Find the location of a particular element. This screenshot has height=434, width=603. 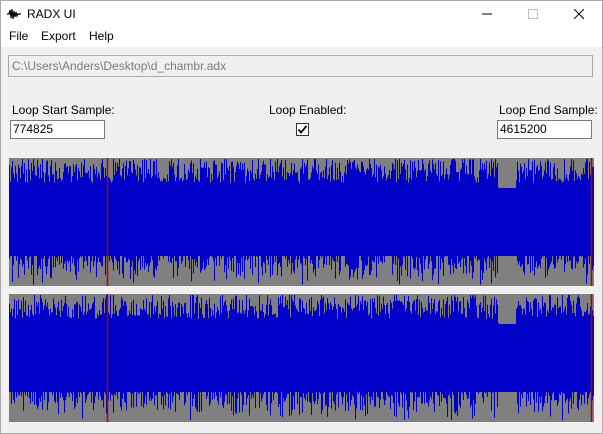

waveform-app-icon is located at coordinates (14, 14).